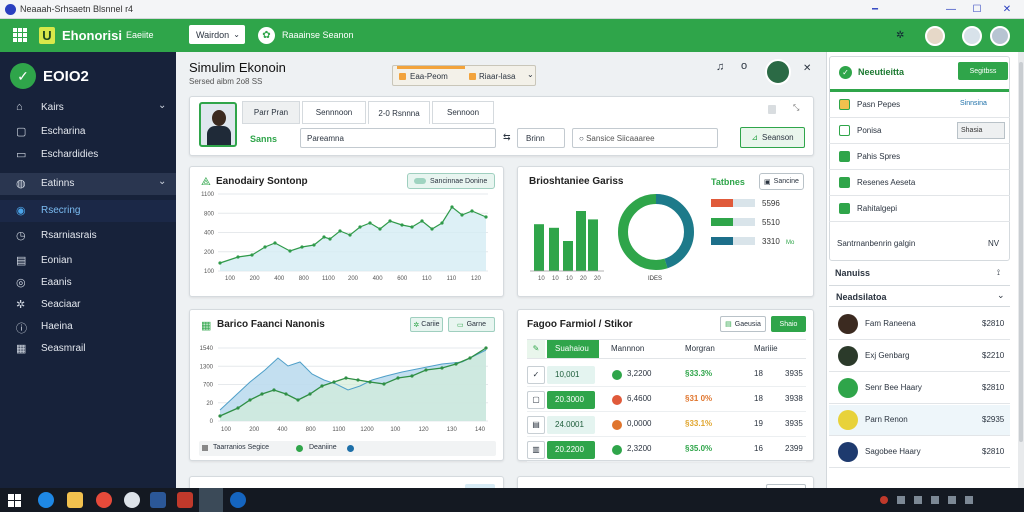 The height and width of the screenshot is (512, 1024). What do you see at coordinates (728, 324) in the screenshot?
I see `filter-icon: ▤` at bounding box center [728, 324].